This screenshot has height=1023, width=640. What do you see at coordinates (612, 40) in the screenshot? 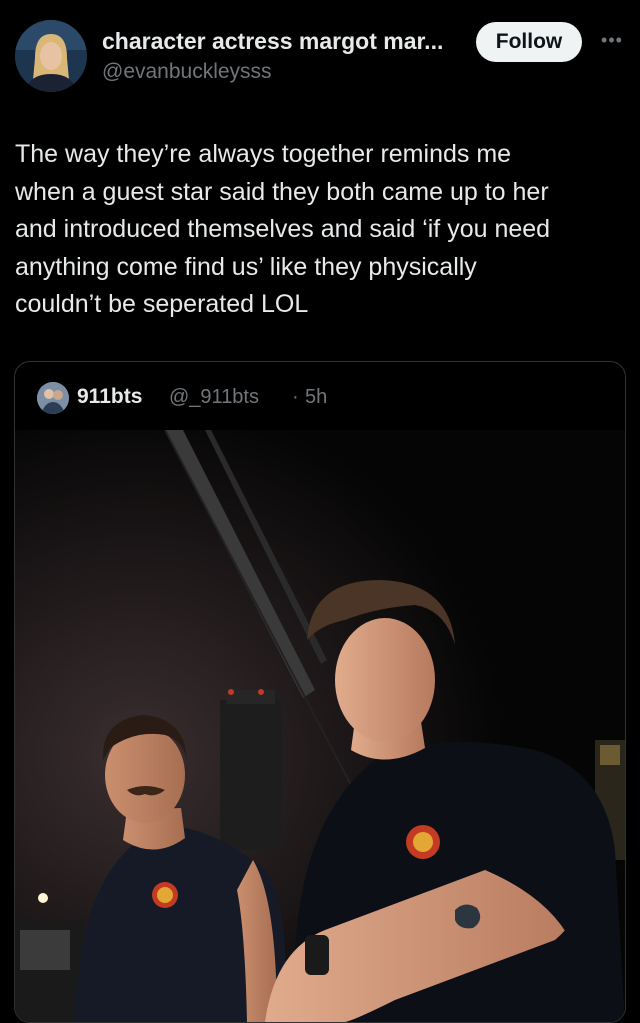
I see `more-horizontal-icon: •••` at bounding box center [612, 40].